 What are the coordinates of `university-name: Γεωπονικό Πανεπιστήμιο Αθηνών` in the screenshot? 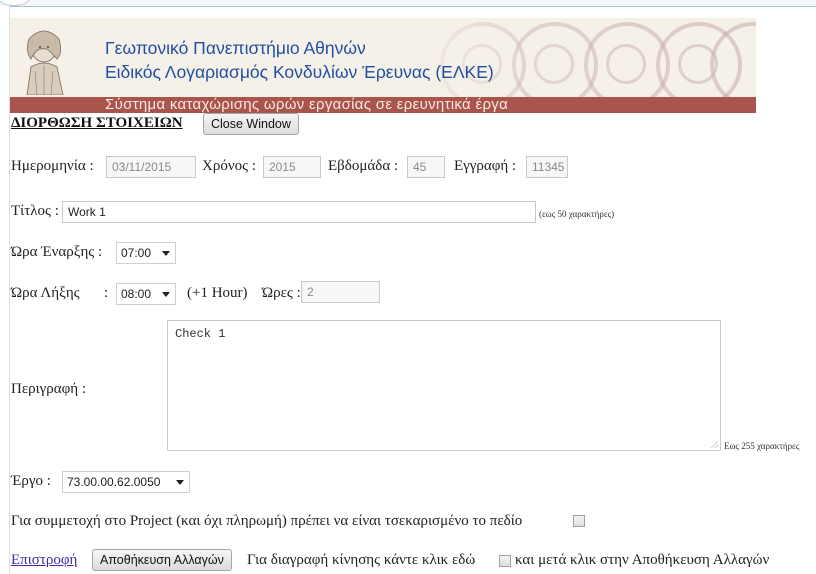 It's located at (235, 48).